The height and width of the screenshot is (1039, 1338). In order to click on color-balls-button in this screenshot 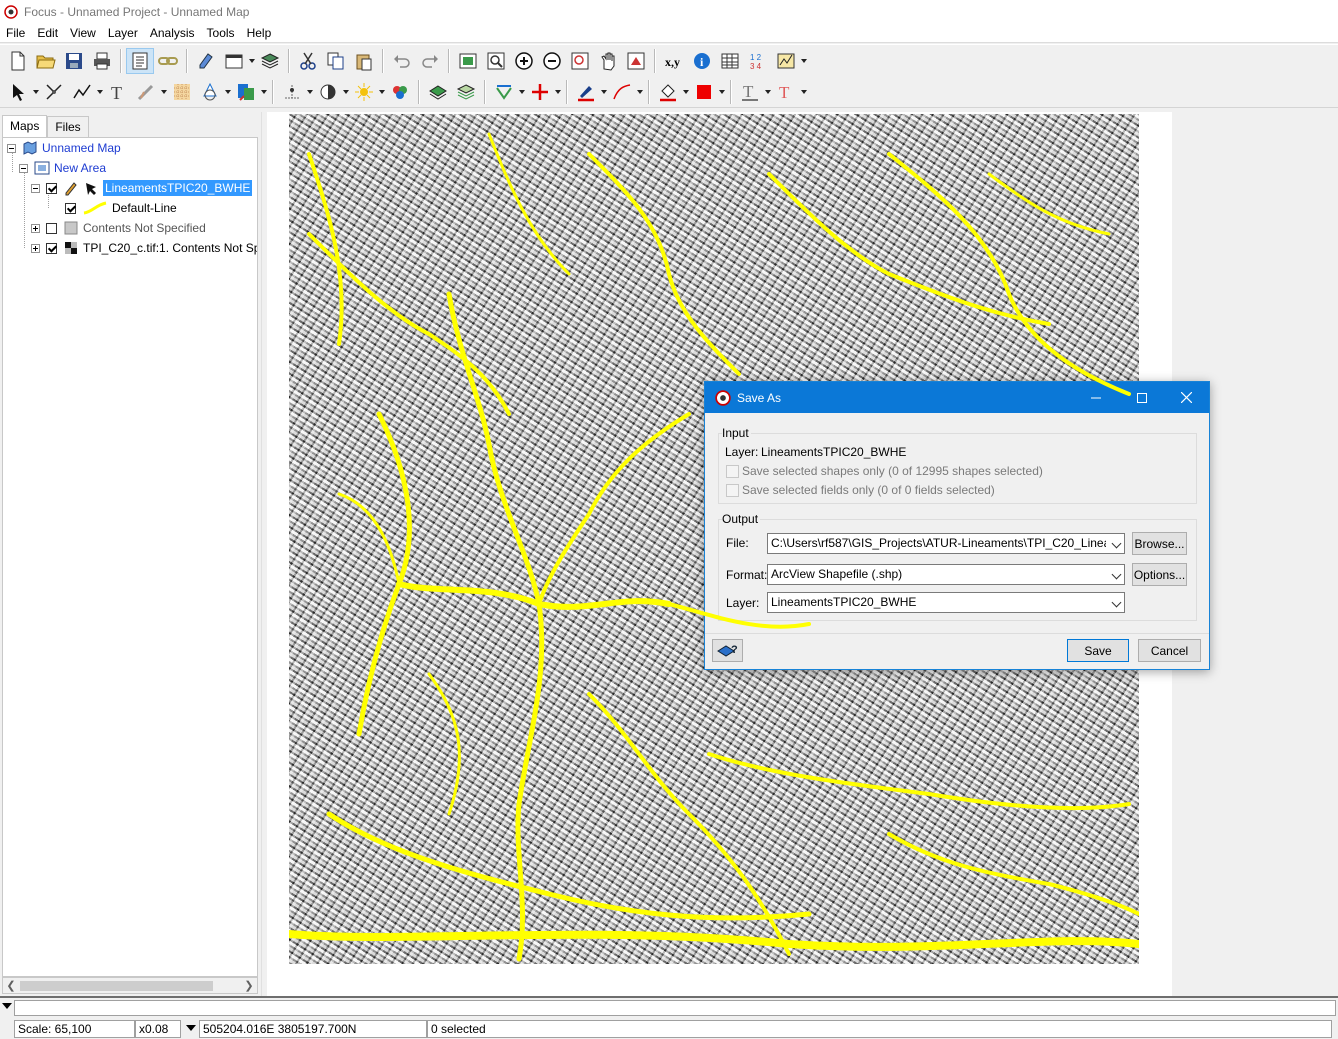, I will do `click(400, 92)`.